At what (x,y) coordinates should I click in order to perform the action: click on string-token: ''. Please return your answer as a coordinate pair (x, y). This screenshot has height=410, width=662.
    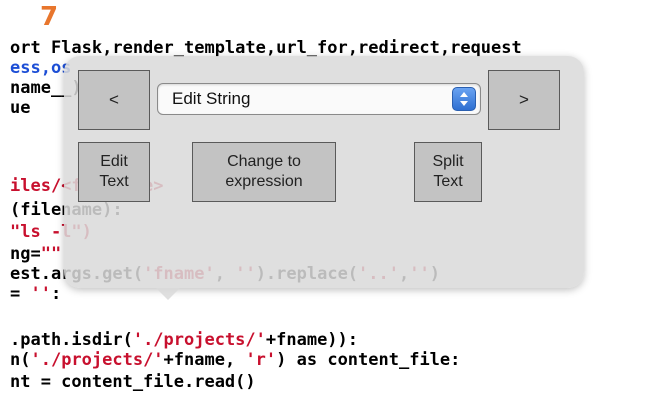
    Looking at the image, I should click on (40, 294).